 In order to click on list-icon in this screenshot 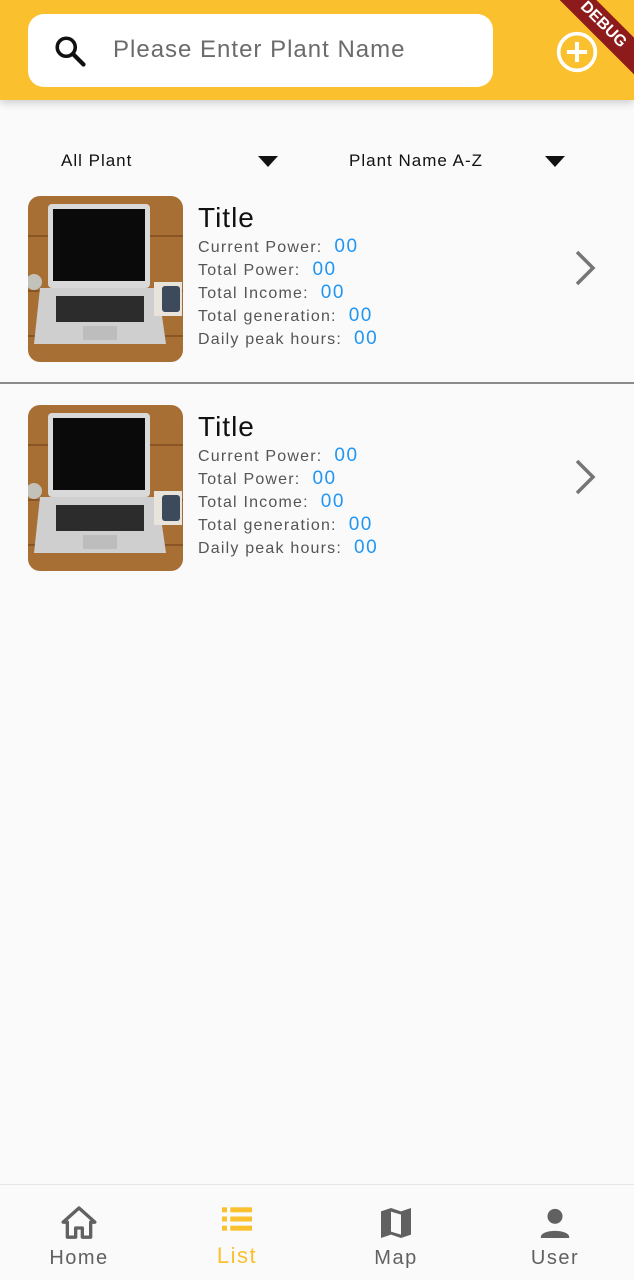, I will do `click(237, 1219)`.